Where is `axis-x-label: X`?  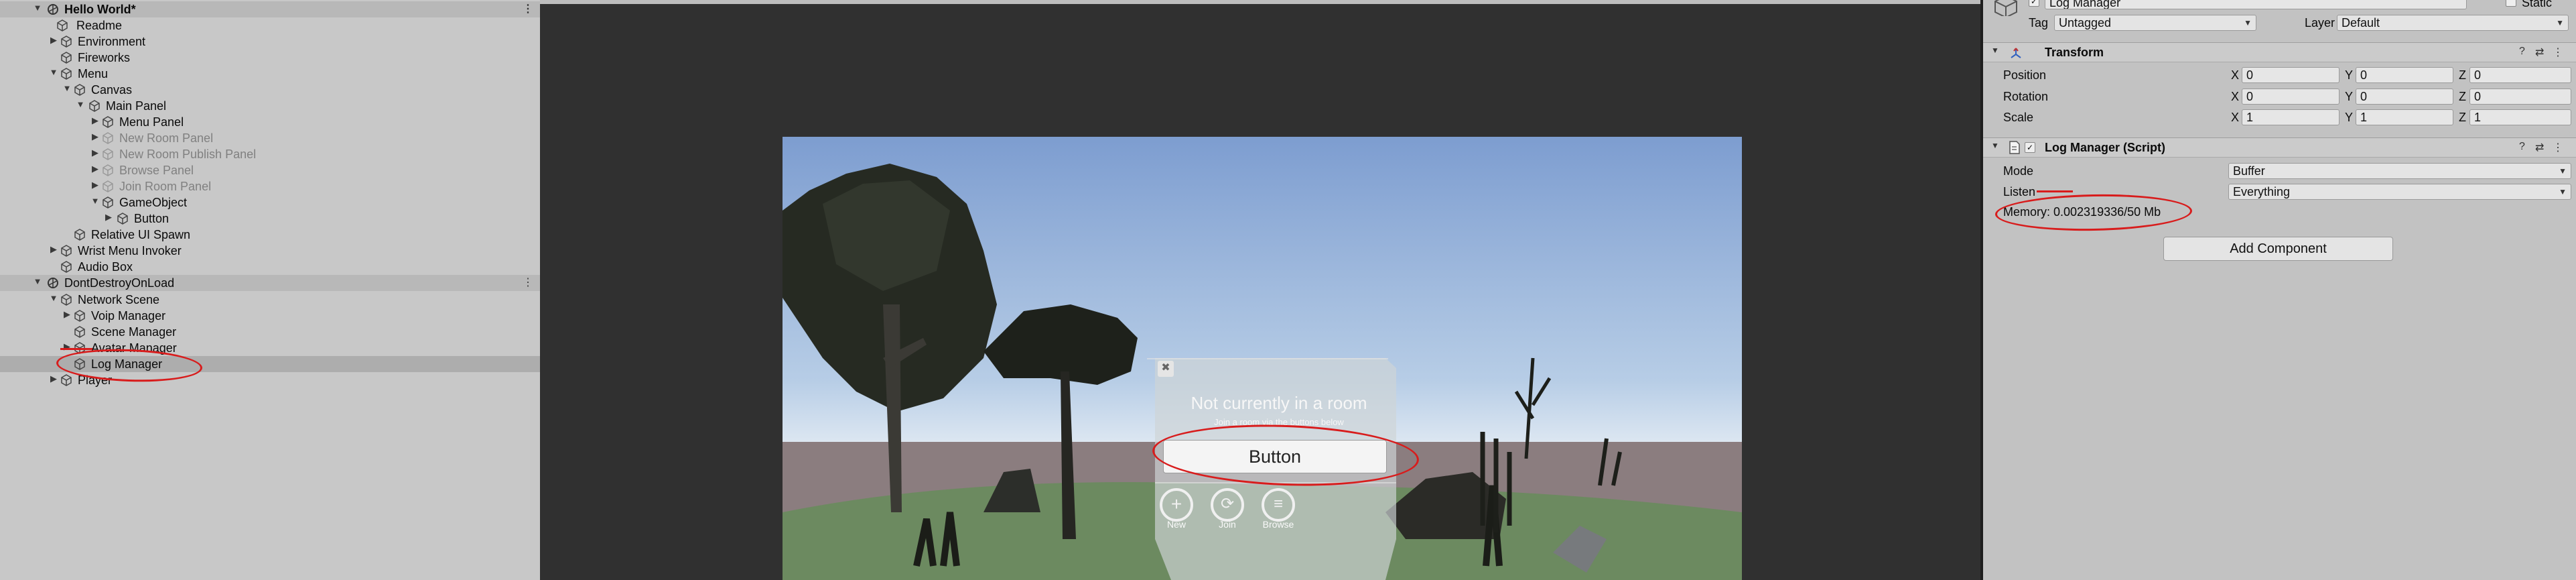 axis-x-label: X is located at coordinates (2235, 96).